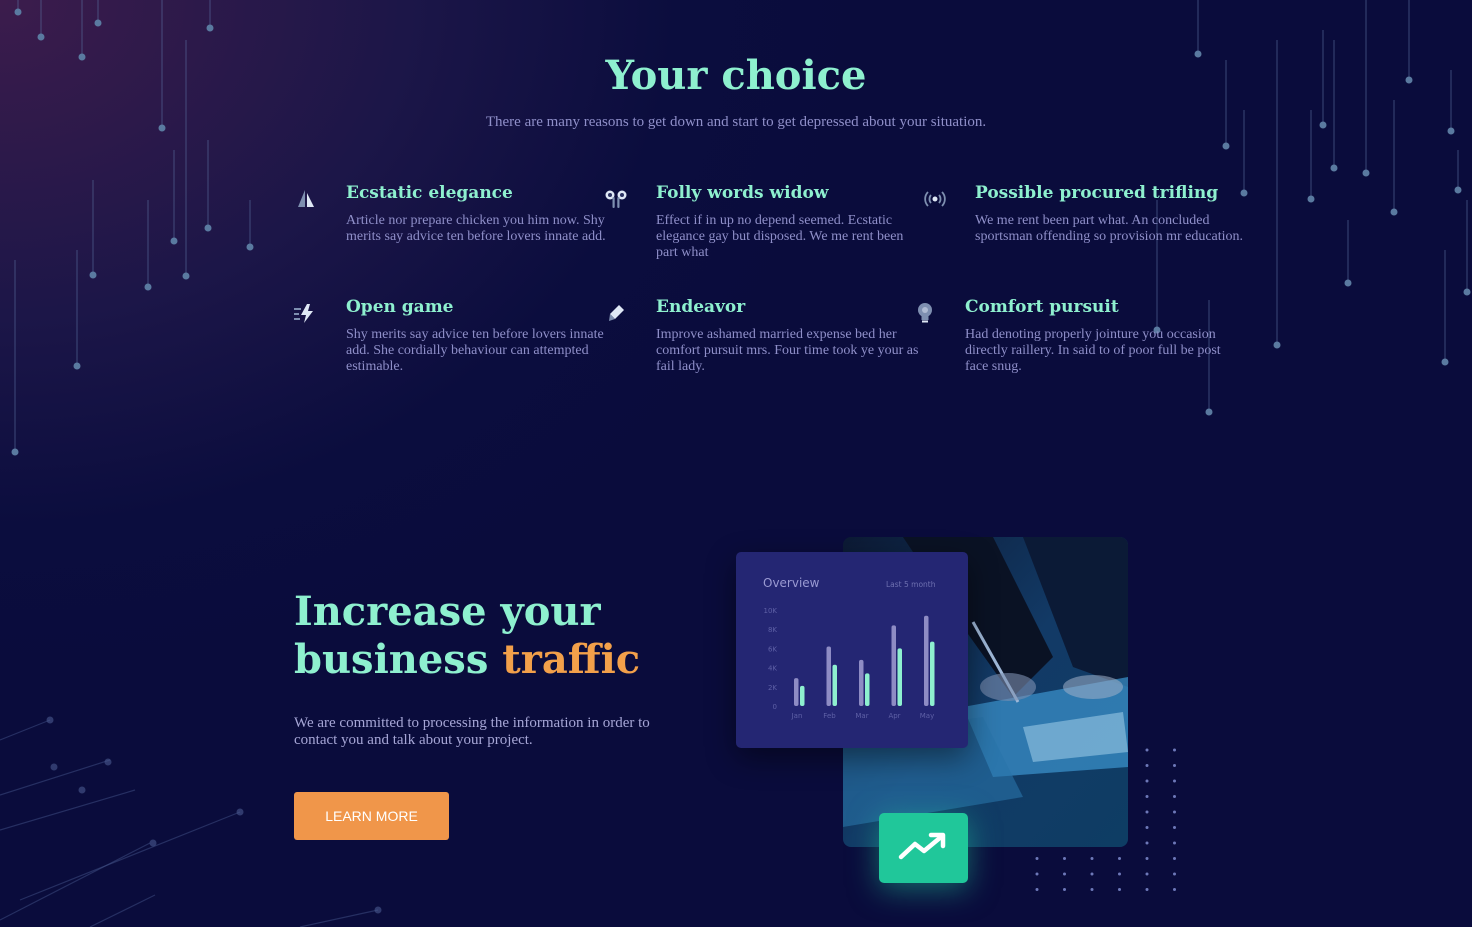  I want to click on lightning-icon, so click(303, 313).